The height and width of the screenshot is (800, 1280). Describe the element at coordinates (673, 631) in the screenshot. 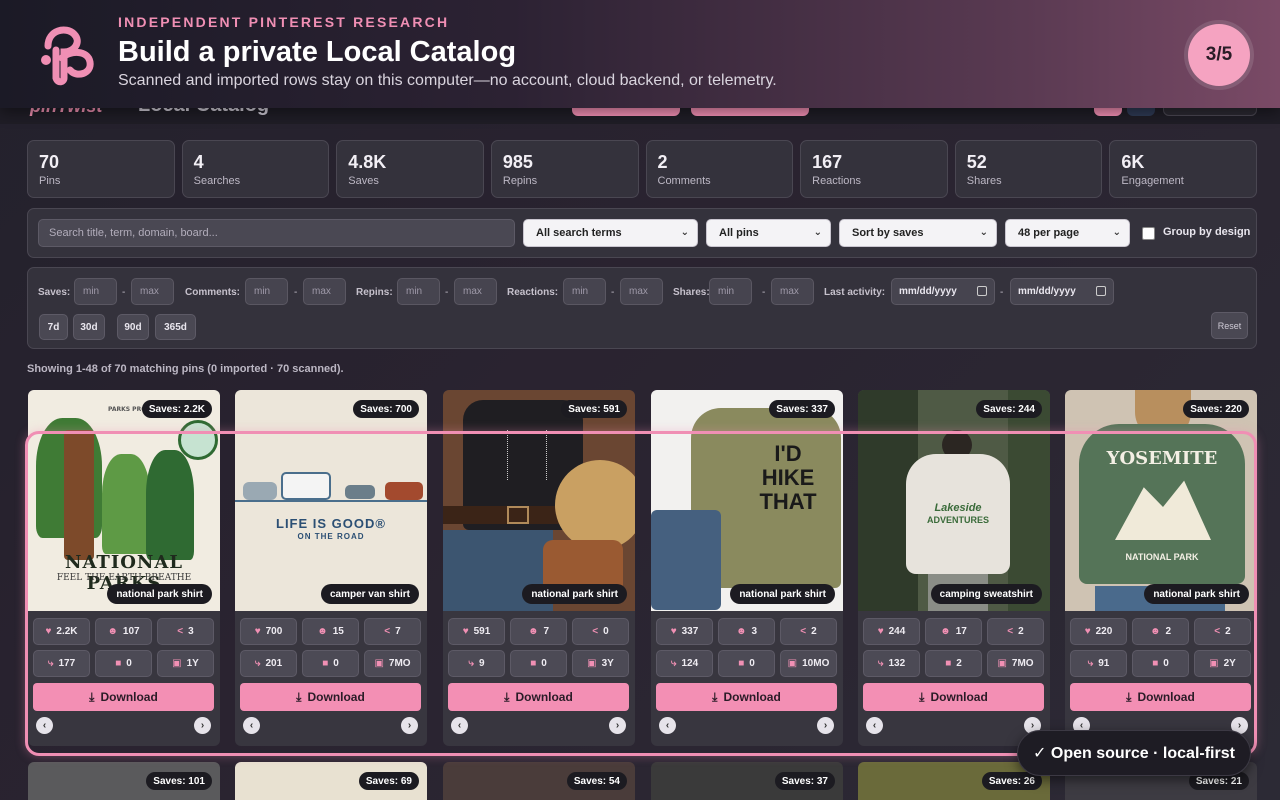

I see `heart-icon: ♥` at that location.